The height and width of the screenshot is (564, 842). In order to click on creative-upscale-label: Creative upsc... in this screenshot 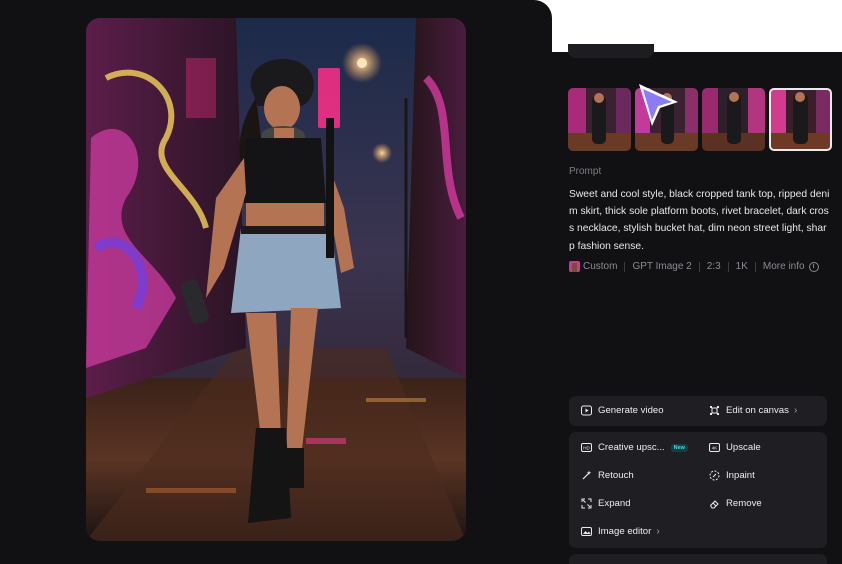, I will do `click(631, 447)`.